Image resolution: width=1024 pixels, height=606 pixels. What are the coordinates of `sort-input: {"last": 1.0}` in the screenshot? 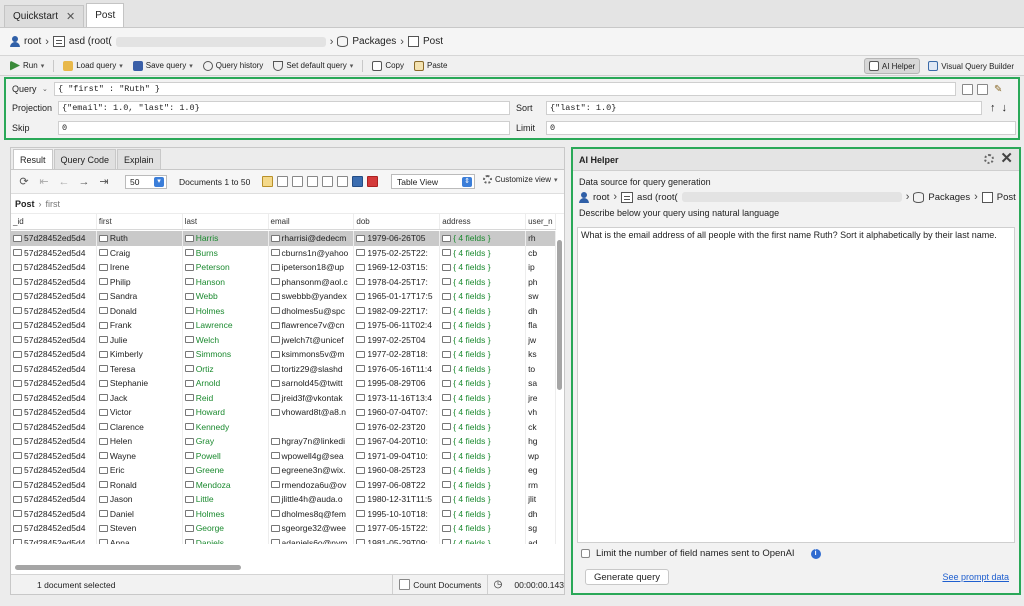 It's located at (764, 108).